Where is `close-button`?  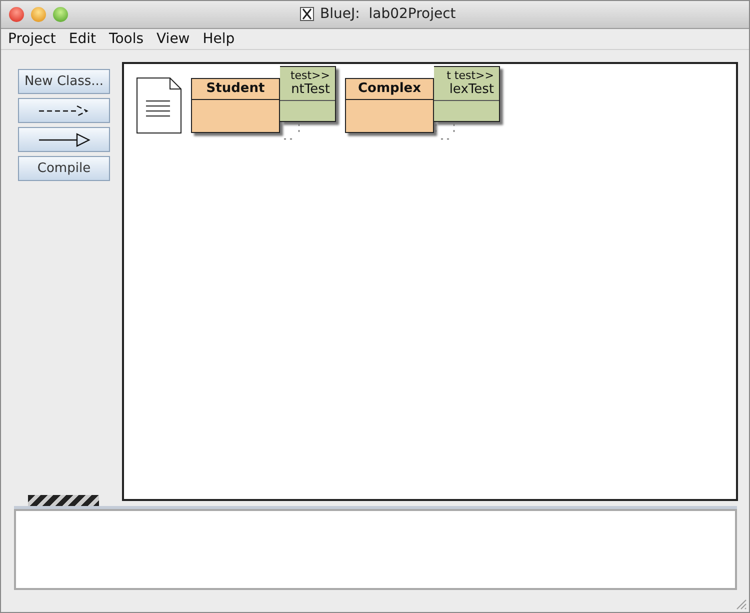
close-button is located at coordinates (16, 14).